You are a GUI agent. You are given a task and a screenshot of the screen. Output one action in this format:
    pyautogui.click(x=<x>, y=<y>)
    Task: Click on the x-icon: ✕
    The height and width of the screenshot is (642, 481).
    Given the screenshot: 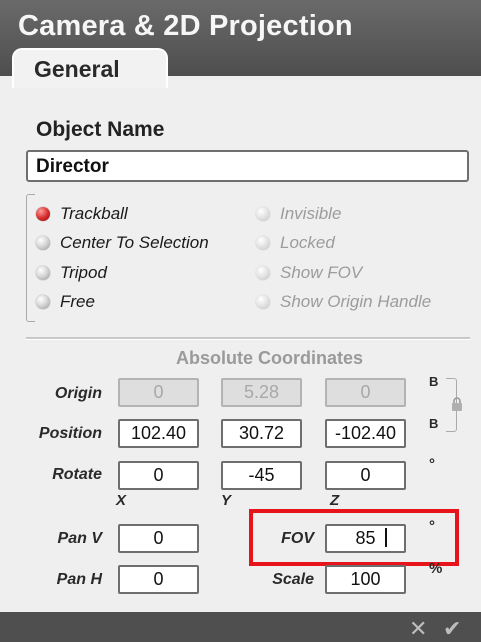 What is the action you would take?
    pyautogui.click(x=418, y=629)
    